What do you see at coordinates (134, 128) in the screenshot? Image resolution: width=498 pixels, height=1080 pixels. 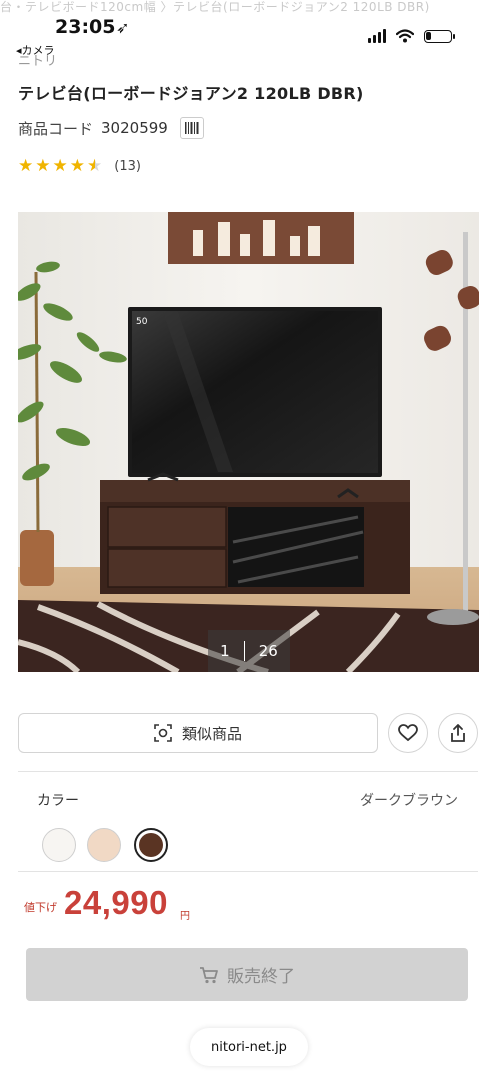 I see `product-code-value: 3020599` at bounding box center [134, 128].